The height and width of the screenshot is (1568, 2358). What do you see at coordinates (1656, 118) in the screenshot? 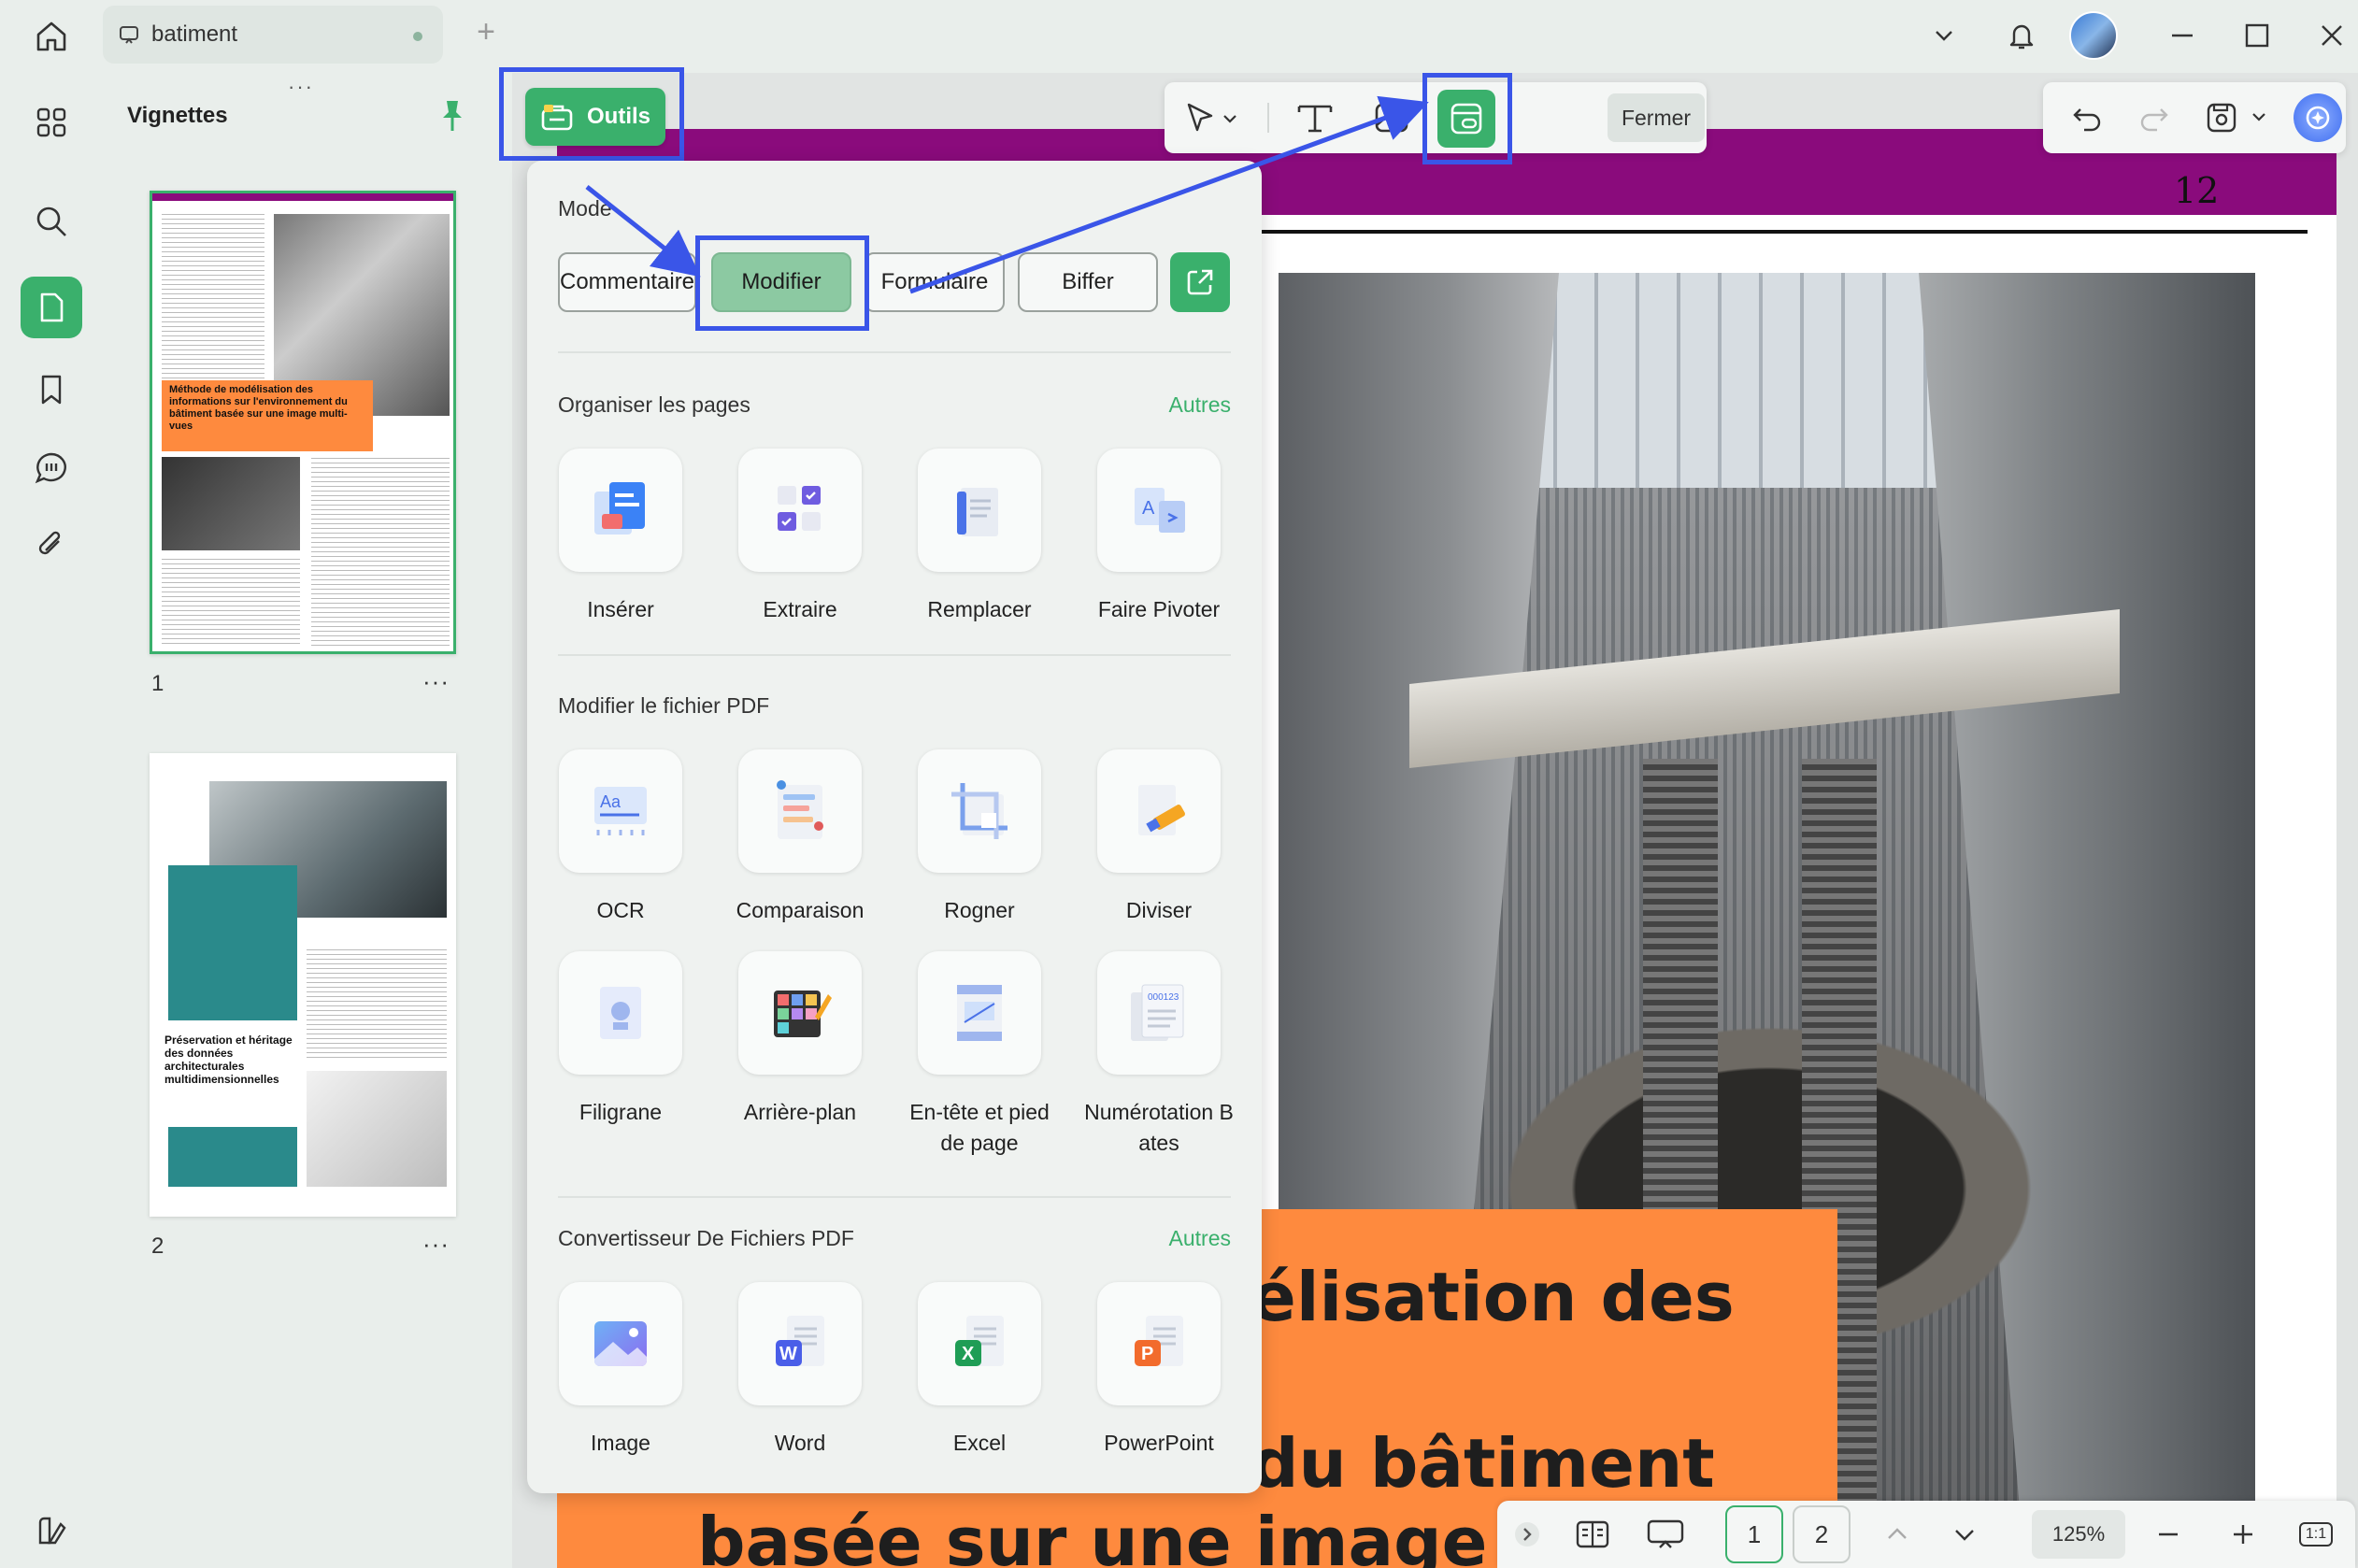
I see `fermer-button: Fermer` at bounding box center [1656, 118].